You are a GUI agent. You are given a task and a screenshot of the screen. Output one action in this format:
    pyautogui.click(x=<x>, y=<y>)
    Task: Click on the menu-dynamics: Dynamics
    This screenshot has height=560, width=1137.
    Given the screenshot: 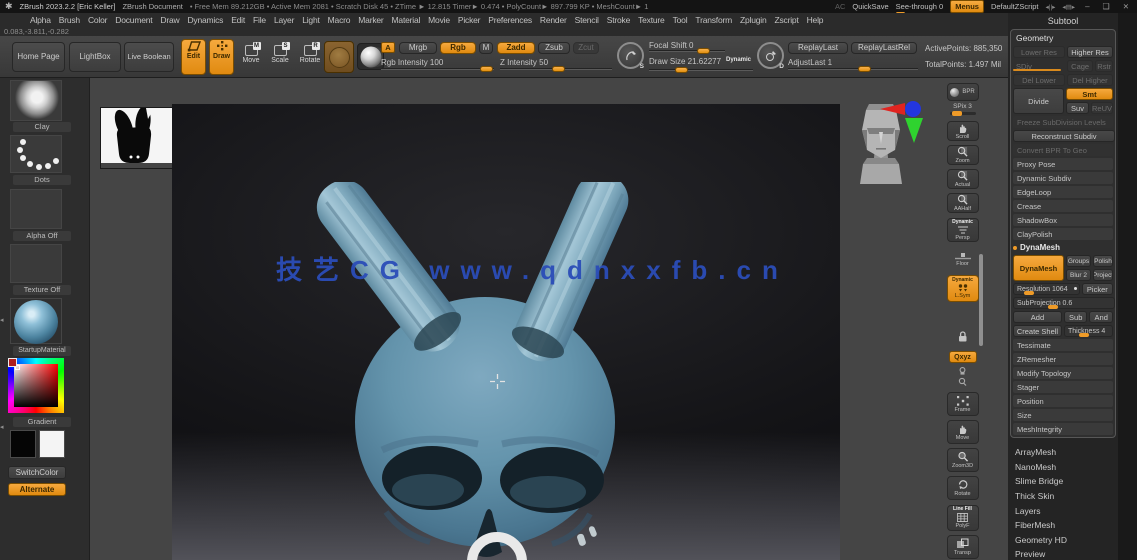 What is the action you would take?
    pyautogui.click(x=205, y=20)
    